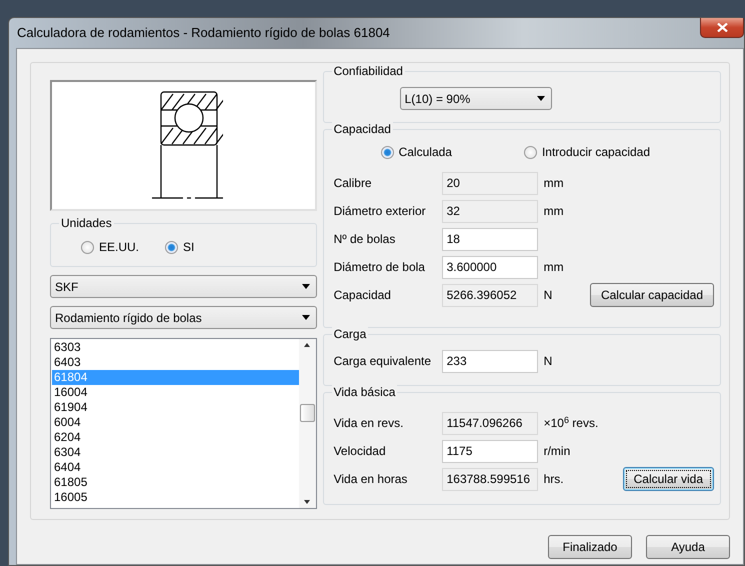 This screenshot has width=745, height=566. What do you see at coordinates (668, 479) in the screenshot?
I see `calculate-button: Calcular vida` at bounding box center [668, 479].